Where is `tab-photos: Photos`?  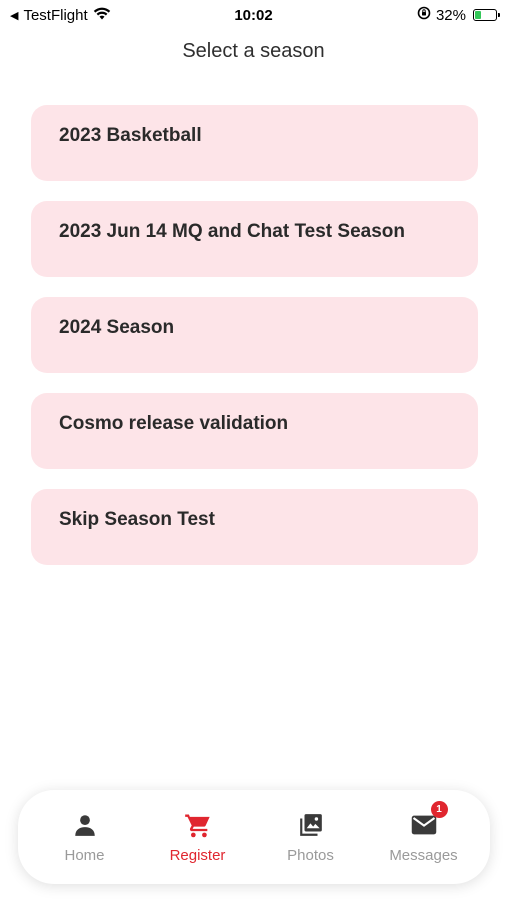
tab-photos: Photos is located at coordinates (311, 837).